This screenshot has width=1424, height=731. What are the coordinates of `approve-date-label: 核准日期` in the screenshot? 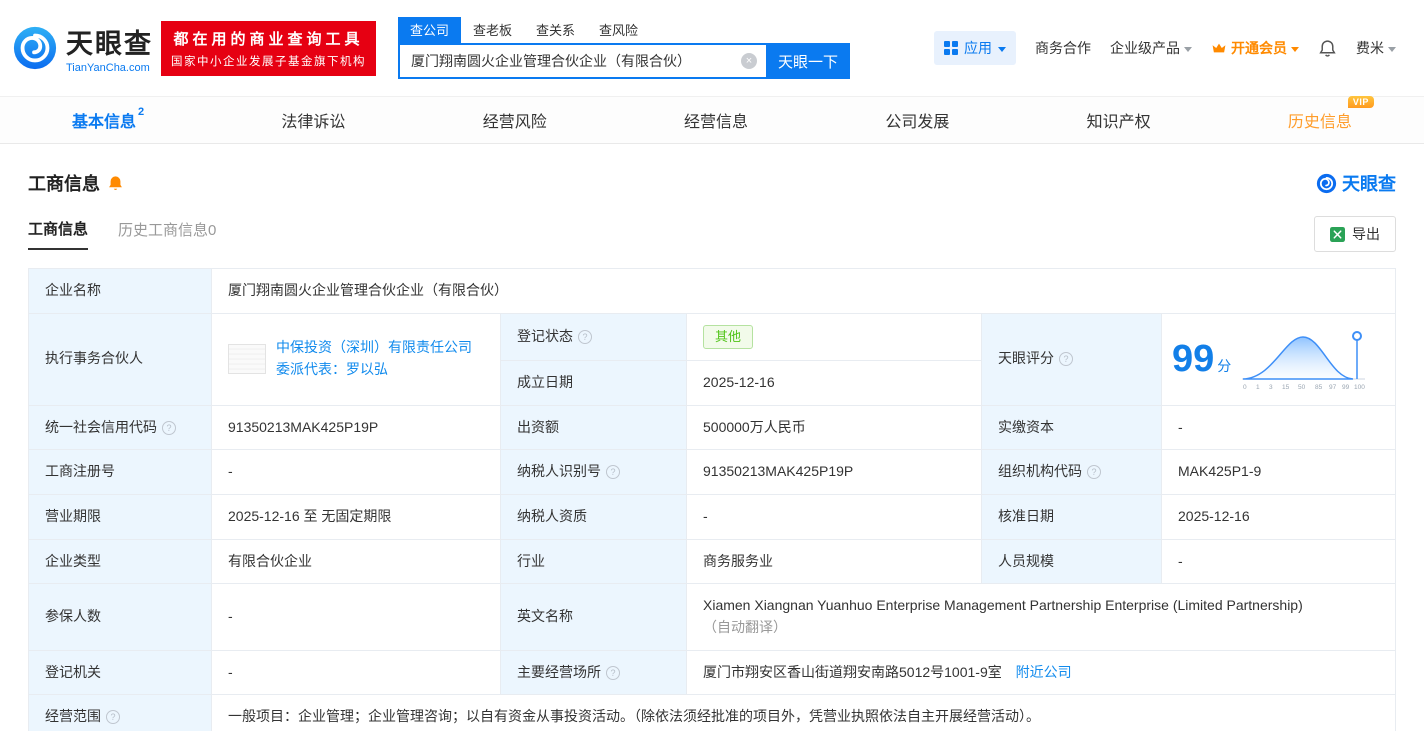 It's located at (1071, 516).